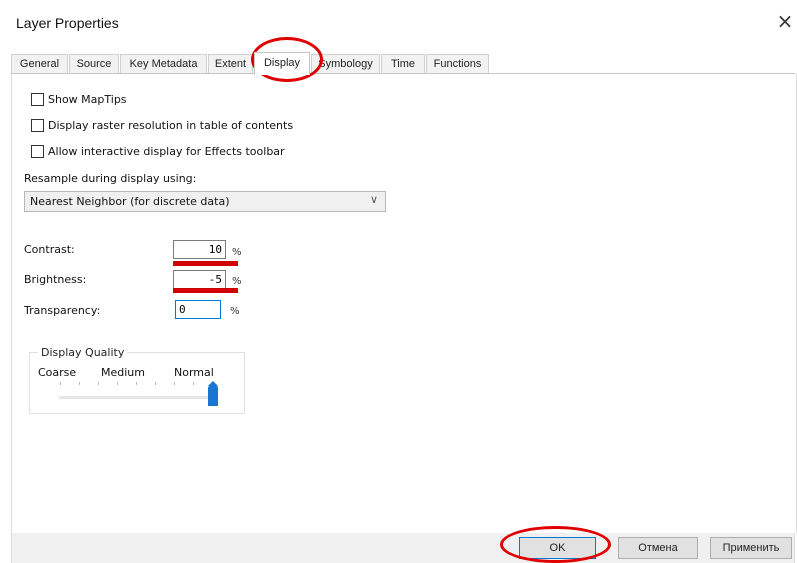 This screenshot has width=797, height=563. Describe the element at coordinates (83, 352) in the screenshot. I see `display-quality-title: Display Quality` at that location.